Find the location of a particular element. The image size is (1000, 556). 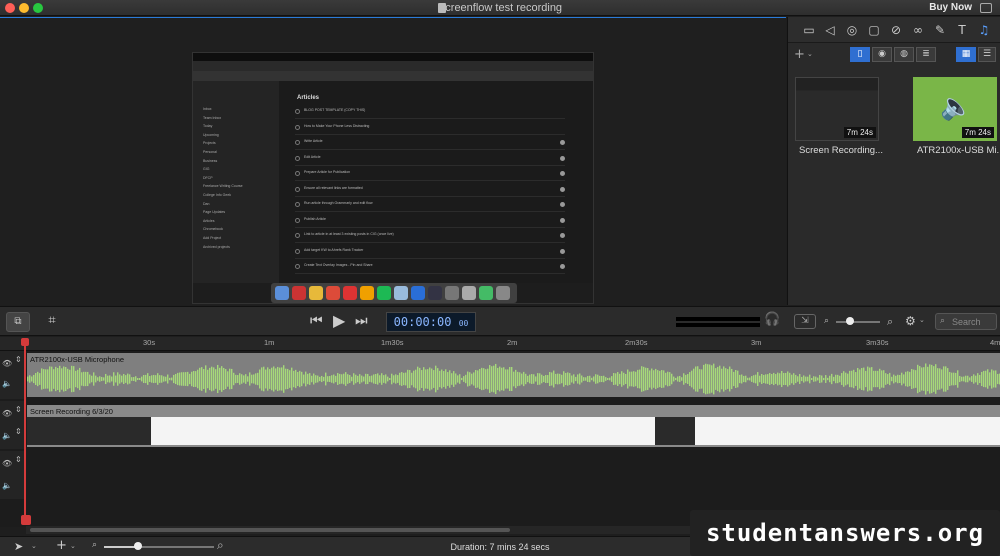

media-item-video: 7m 24s is located at coordinates (837, 109).